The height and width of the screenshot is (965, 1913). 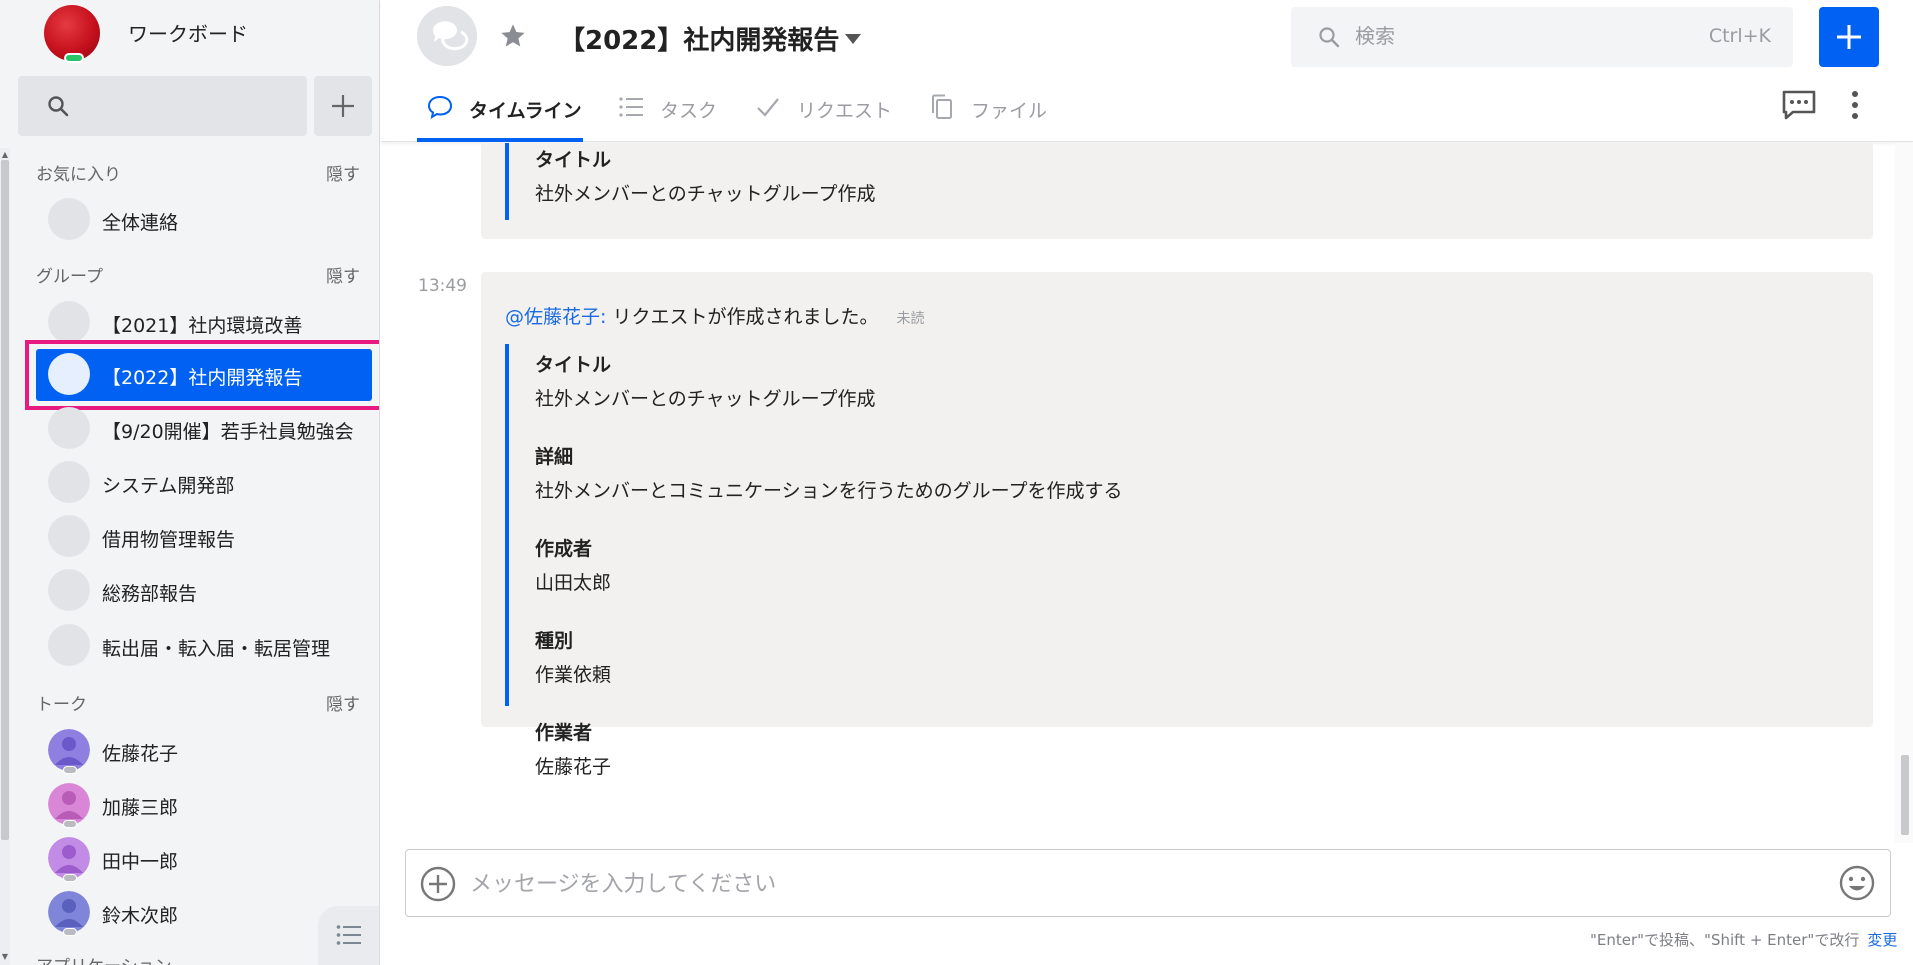 What do you see at coordinates (525, 111) in the screenshot?
I see `tab-label: タイムライン` at bounding box center [525, 111].